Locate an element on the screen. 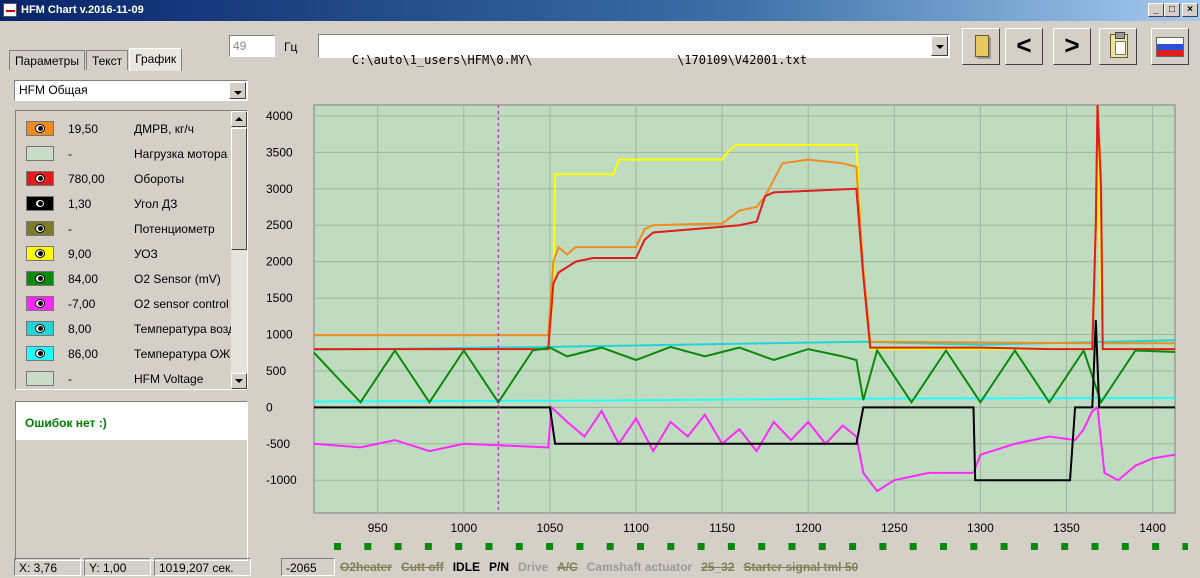 The image size is (1200, 578). tab-parameters: Параметры is located at coordinates (47, 60).